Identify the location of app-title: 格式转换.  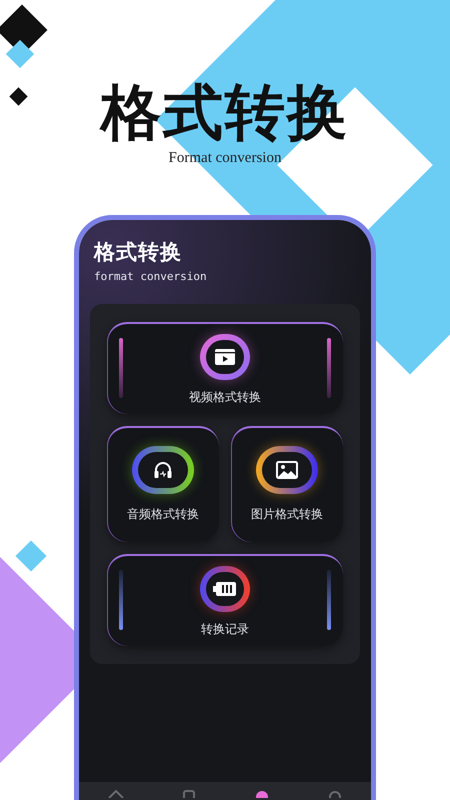
(137, 252).